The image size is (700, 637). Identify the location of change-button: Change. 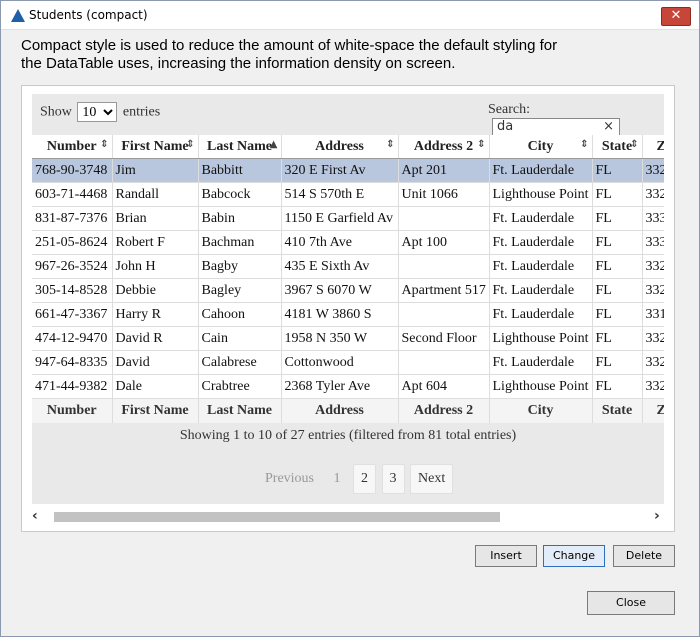
(574, 556).